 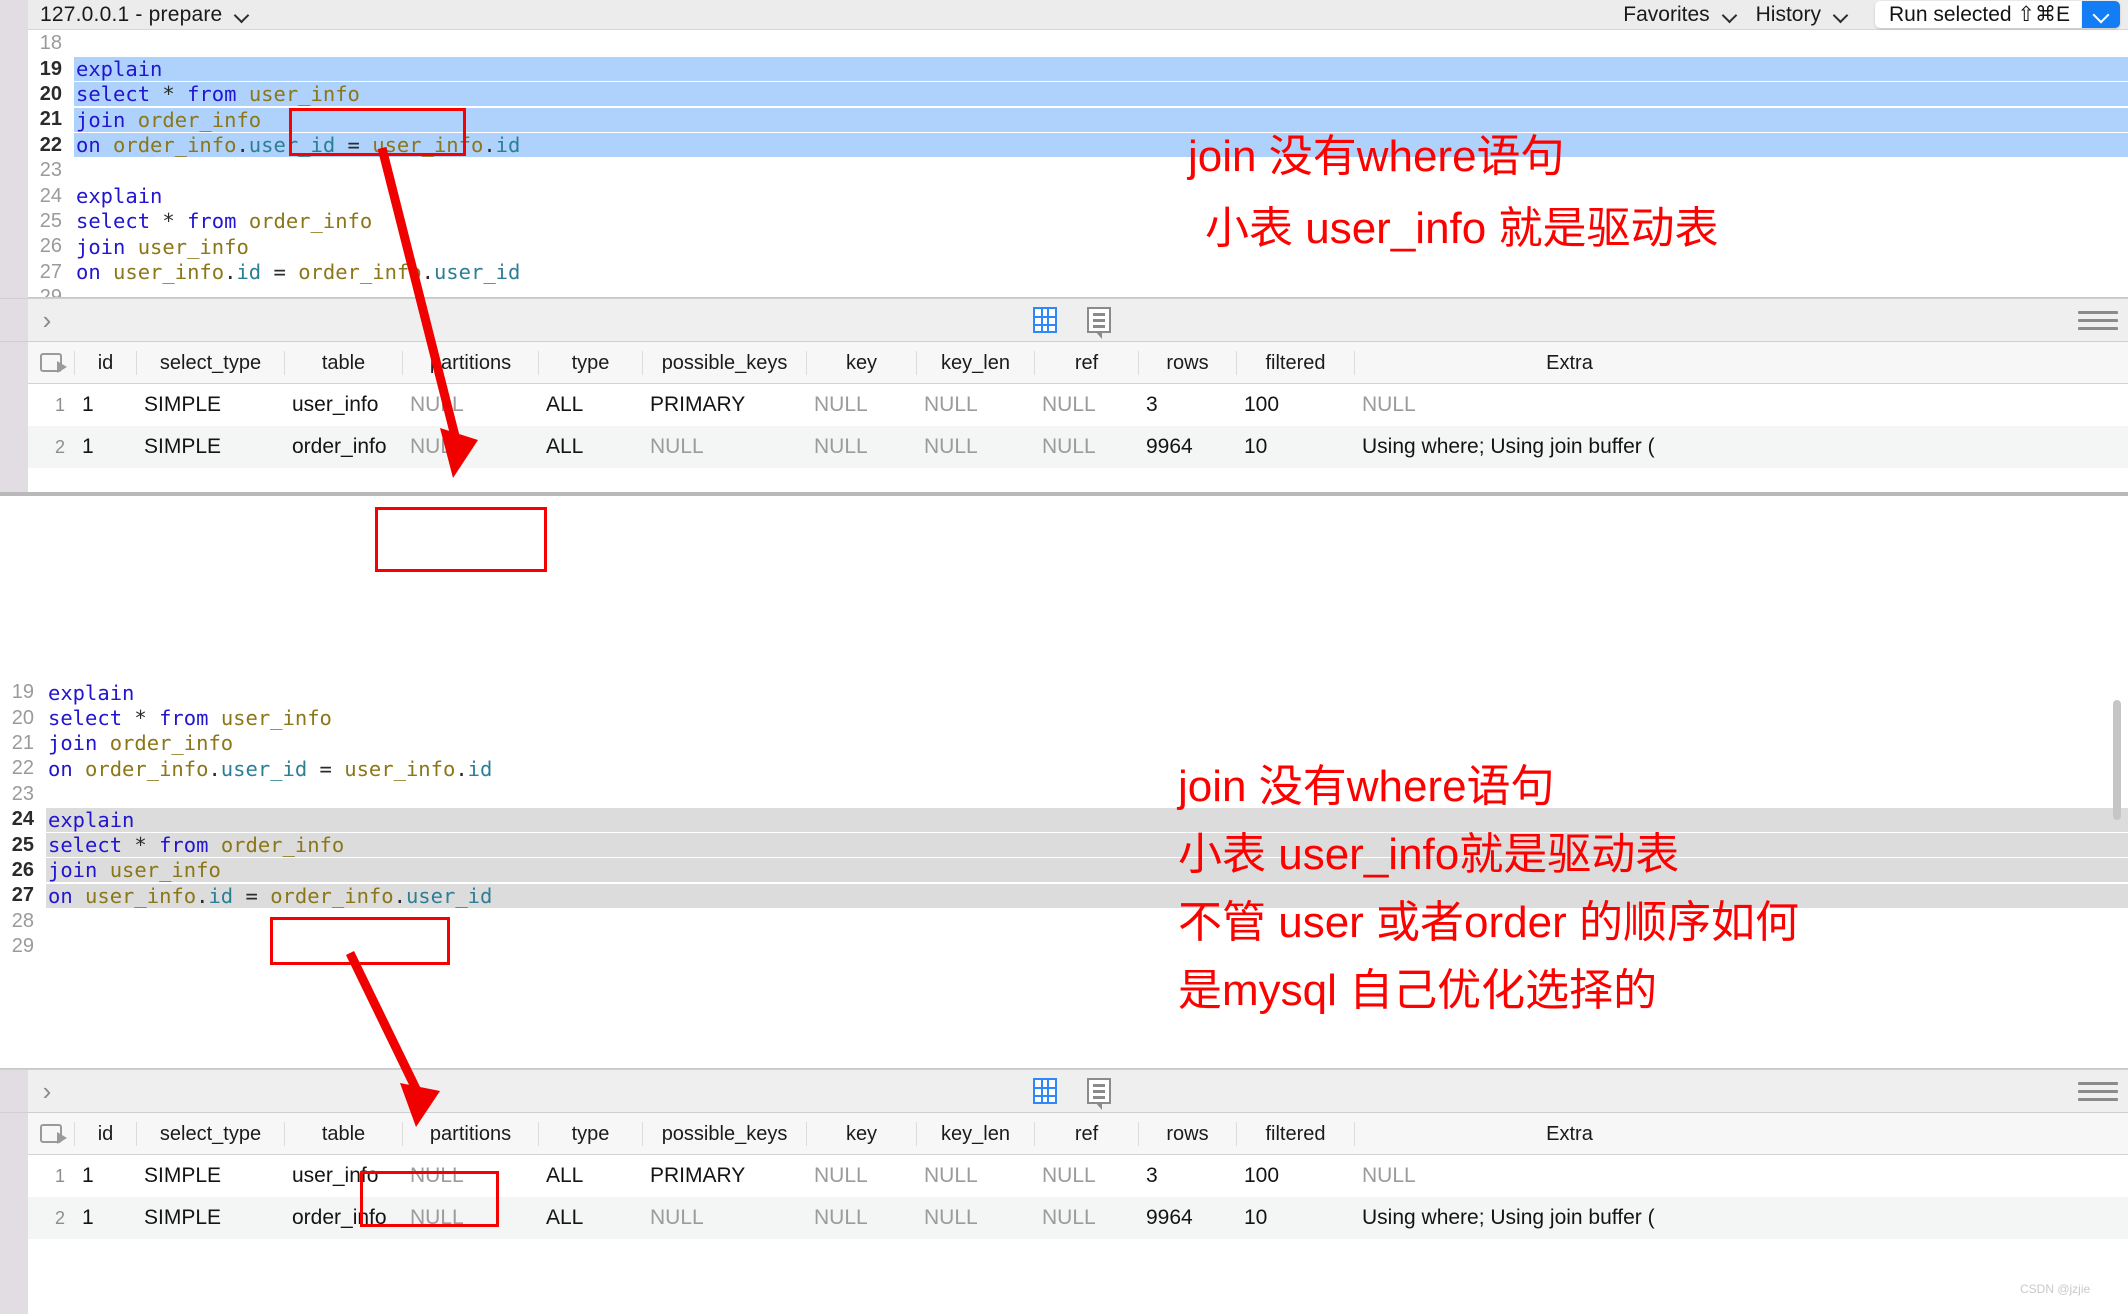 What do you see at coordinates (1802, 15) in the screenshot?
I see `history-menu: History` at bounding box center [1802, 15].